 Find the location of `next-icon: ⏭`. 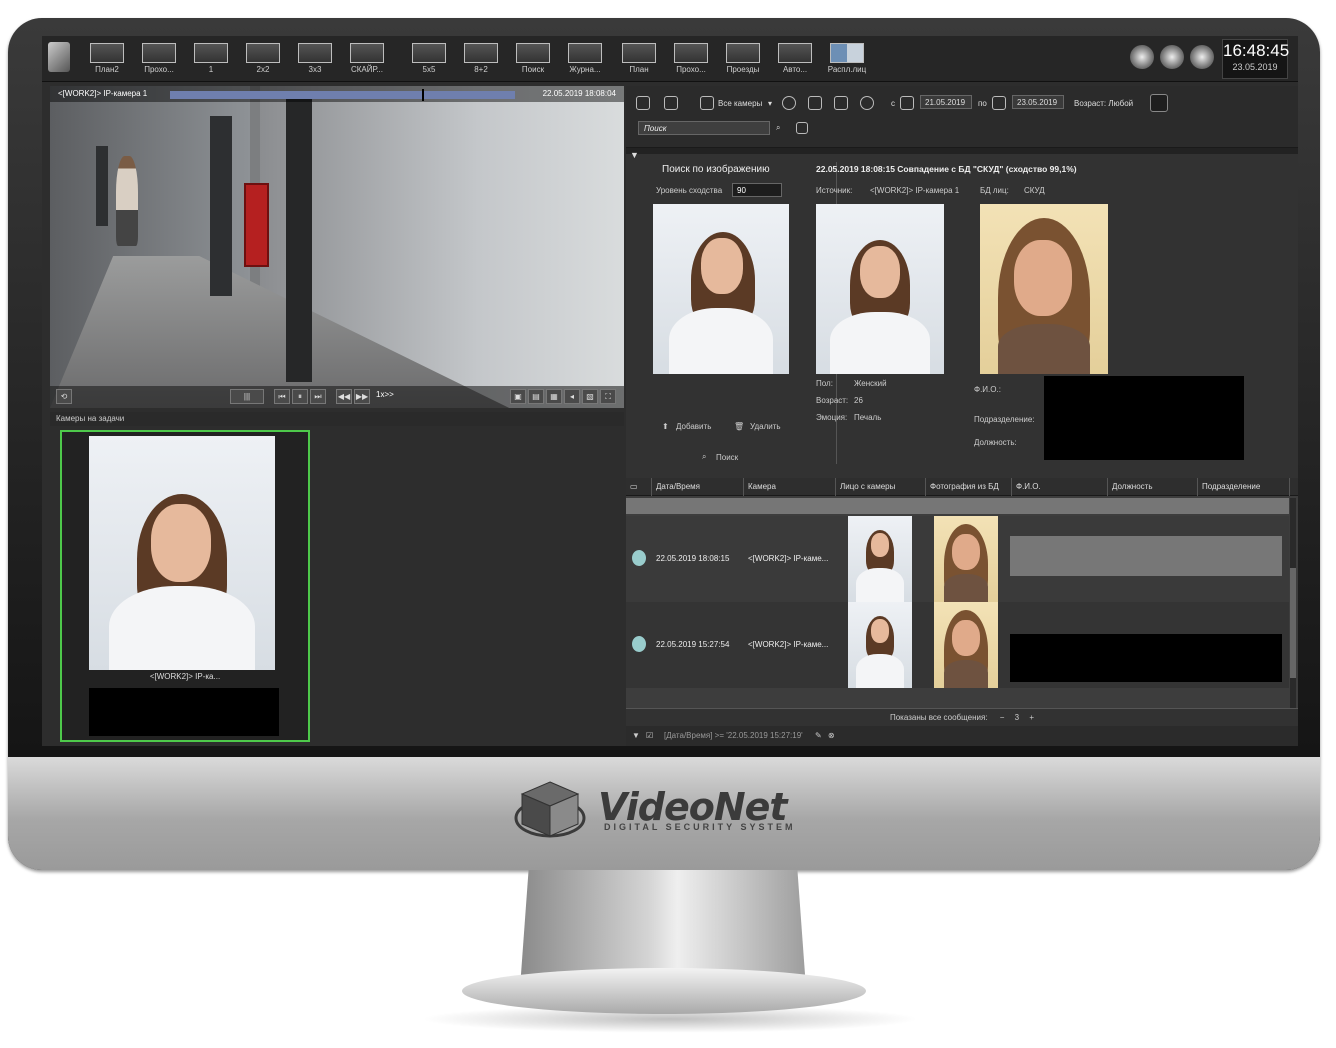

next-icon: ⏭ is located at coordinates (318, 396).